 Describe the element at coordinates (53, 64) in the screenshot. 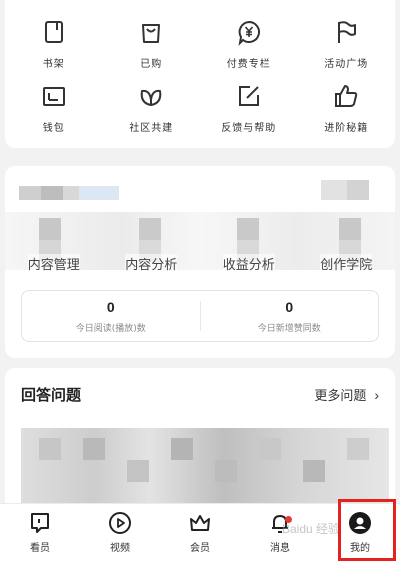

I see `shortcut-label: 书架` at that location.